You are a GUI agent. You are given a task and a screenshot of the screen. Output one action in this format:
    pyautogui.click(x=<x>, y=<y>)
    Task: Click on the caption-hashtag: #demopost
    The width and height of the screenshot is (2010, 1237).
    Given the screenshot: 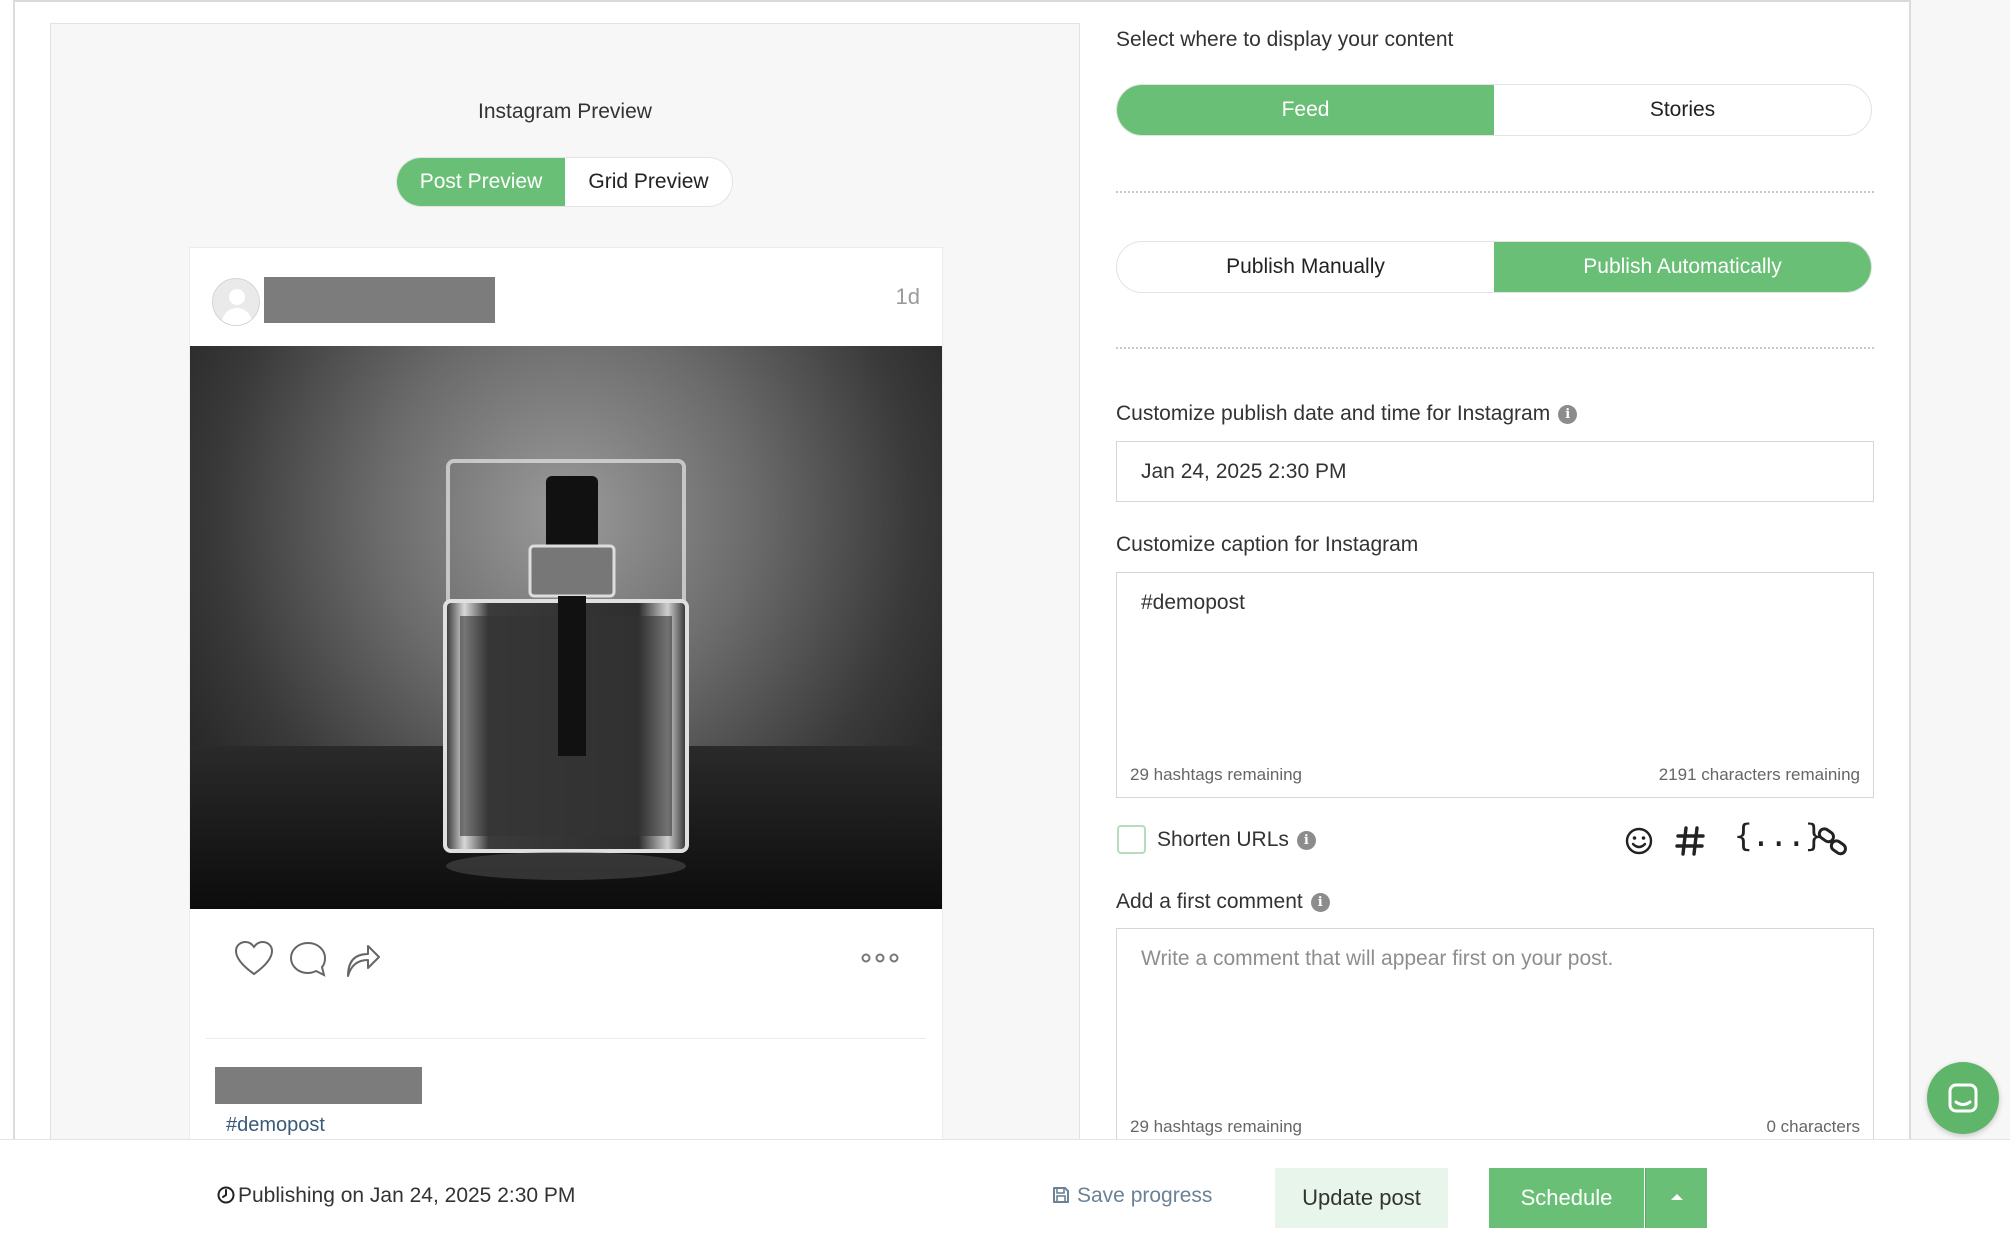 What is the action you would take?
    pyautogui.click(x=275, y=1125)
    